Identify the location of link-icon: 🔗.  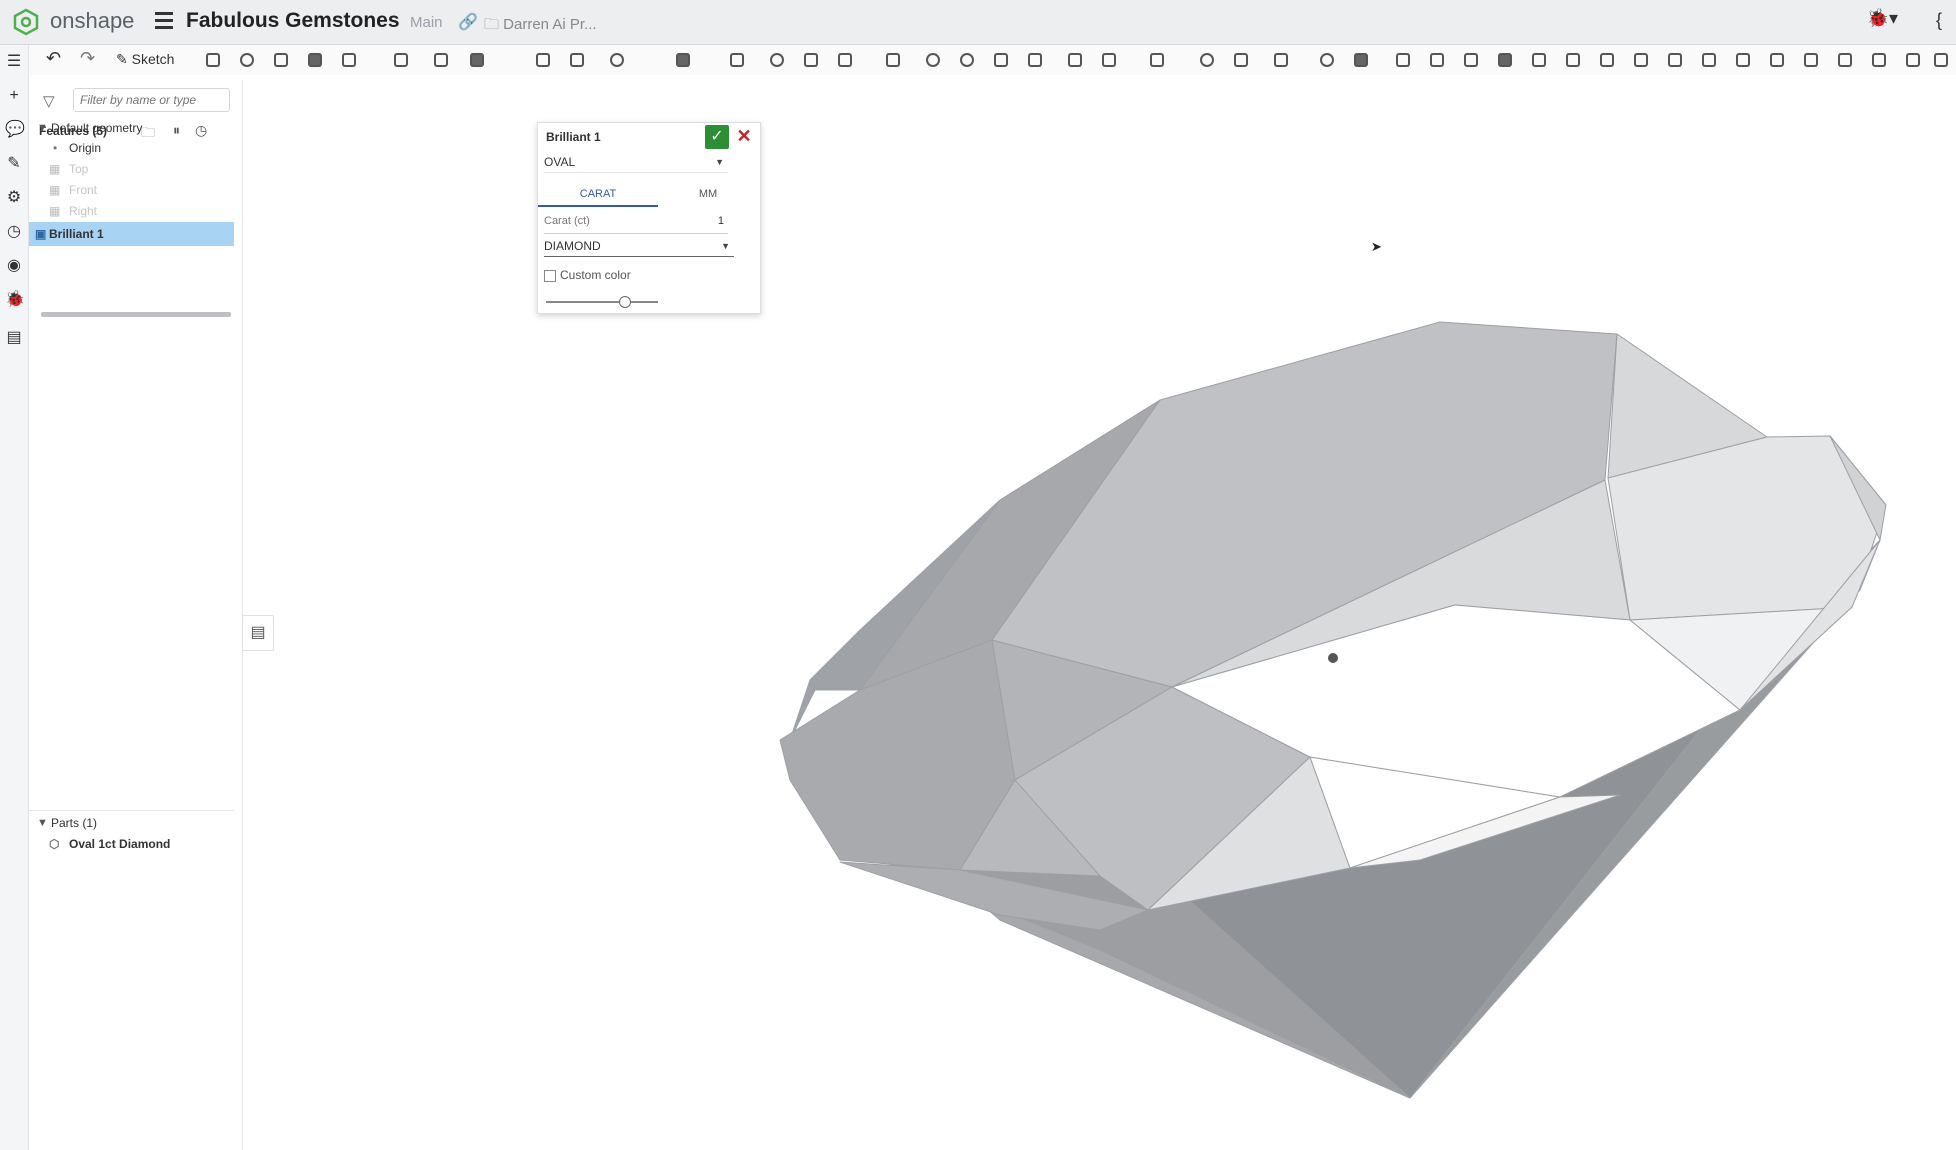
(468, 22).